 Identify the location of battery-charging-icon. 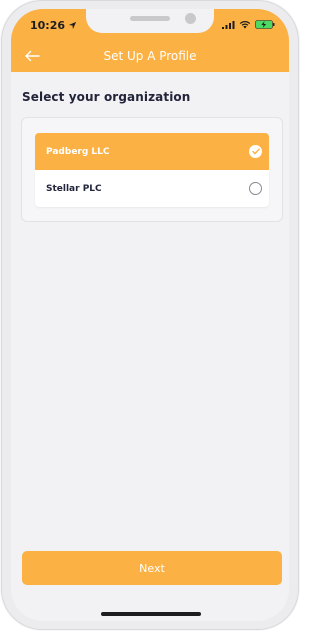
(265, 24).